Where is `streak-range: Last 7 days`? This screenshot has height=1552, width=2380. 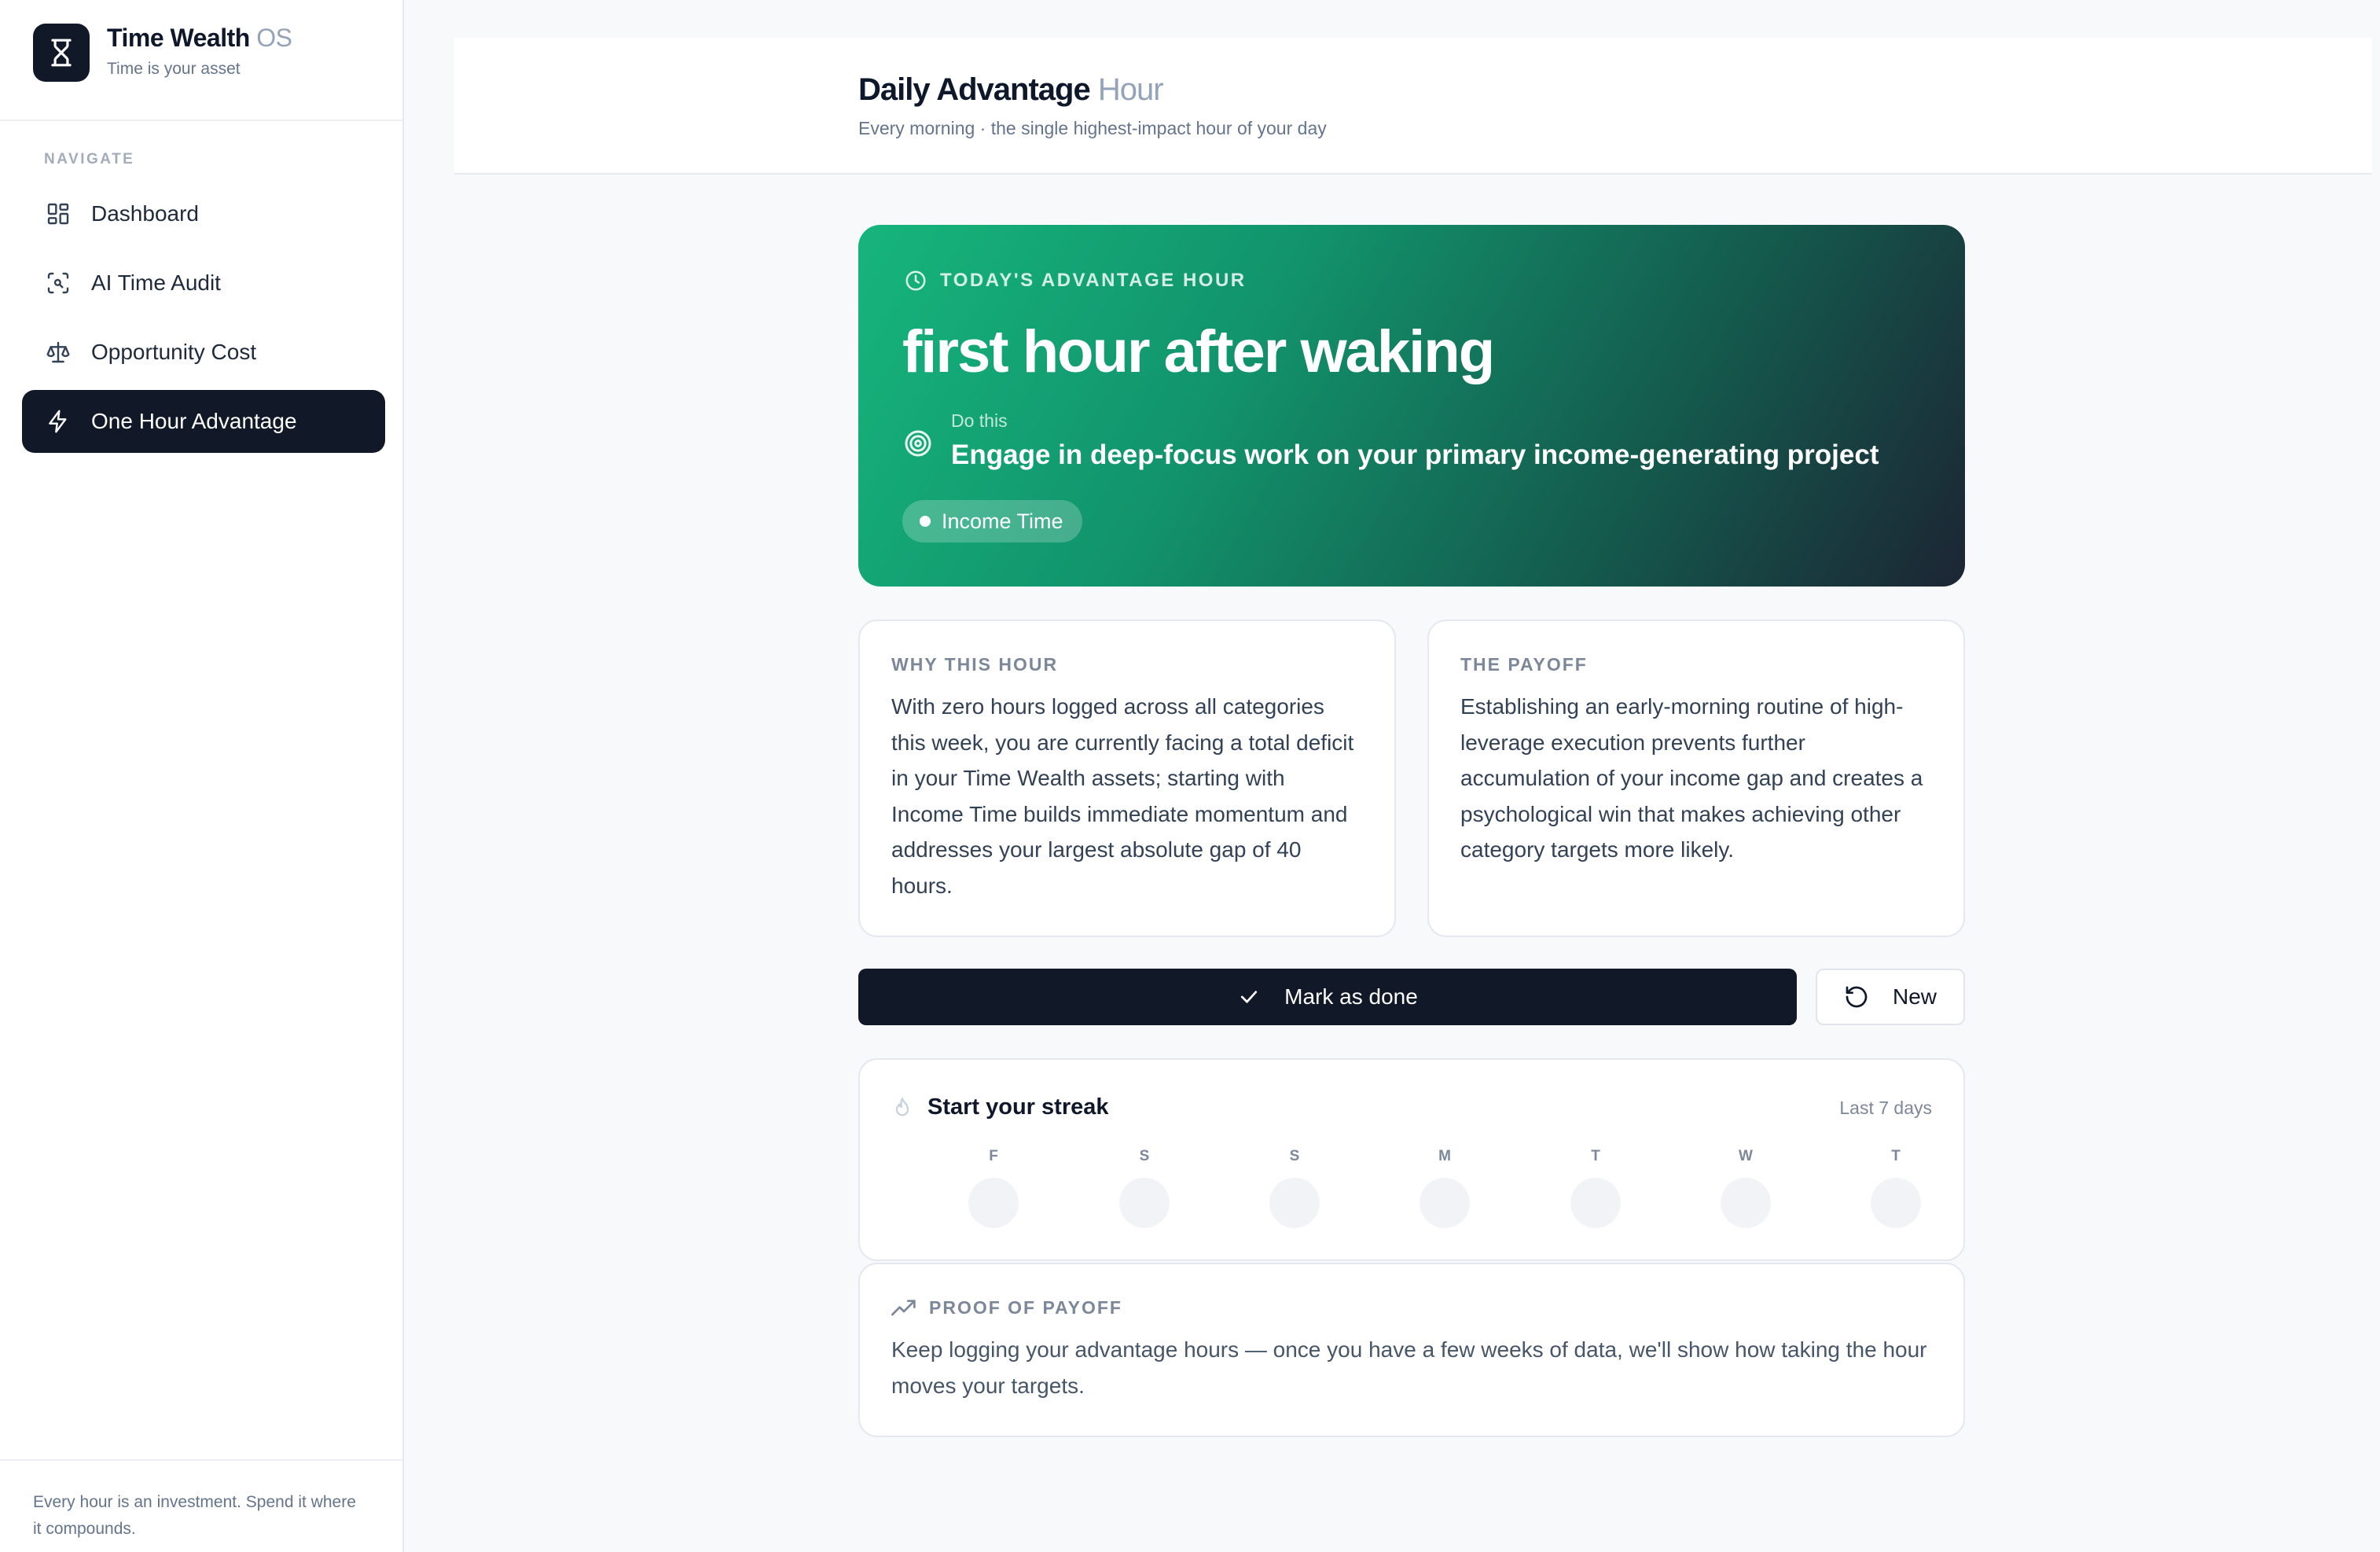 streak-range: Last 7 days is located at coordinates (1885, 1108).